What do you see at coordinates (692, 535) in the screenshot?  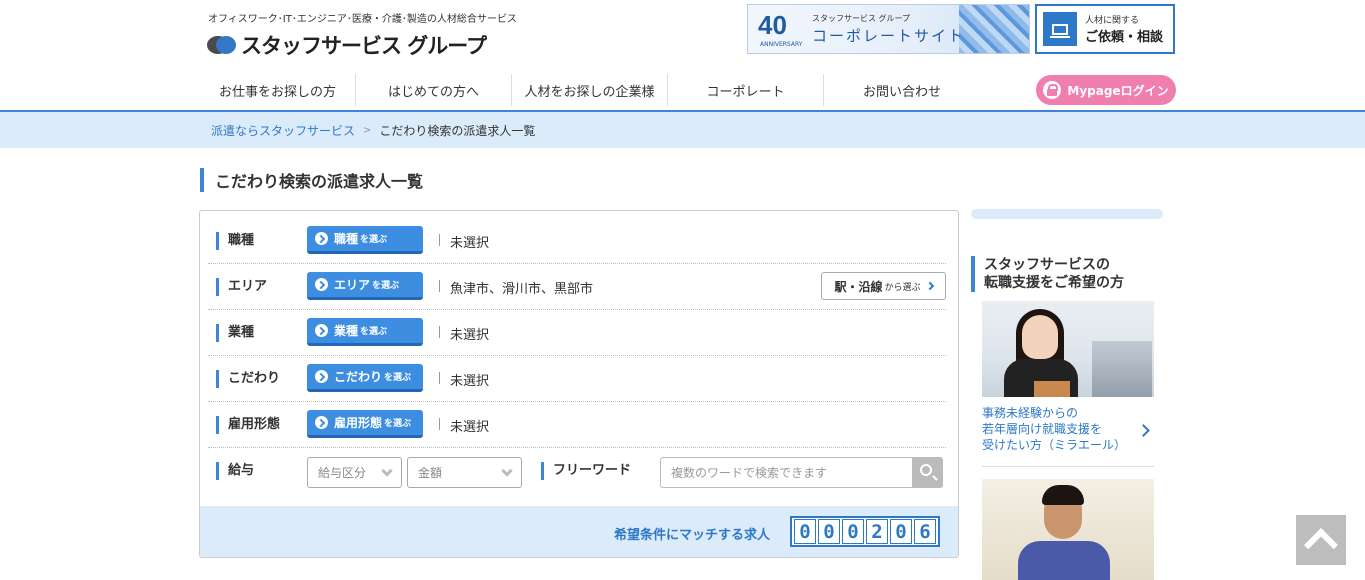 I see `match-count-label: 希望条件にマッチする求人` at bounding box center [692, 535].